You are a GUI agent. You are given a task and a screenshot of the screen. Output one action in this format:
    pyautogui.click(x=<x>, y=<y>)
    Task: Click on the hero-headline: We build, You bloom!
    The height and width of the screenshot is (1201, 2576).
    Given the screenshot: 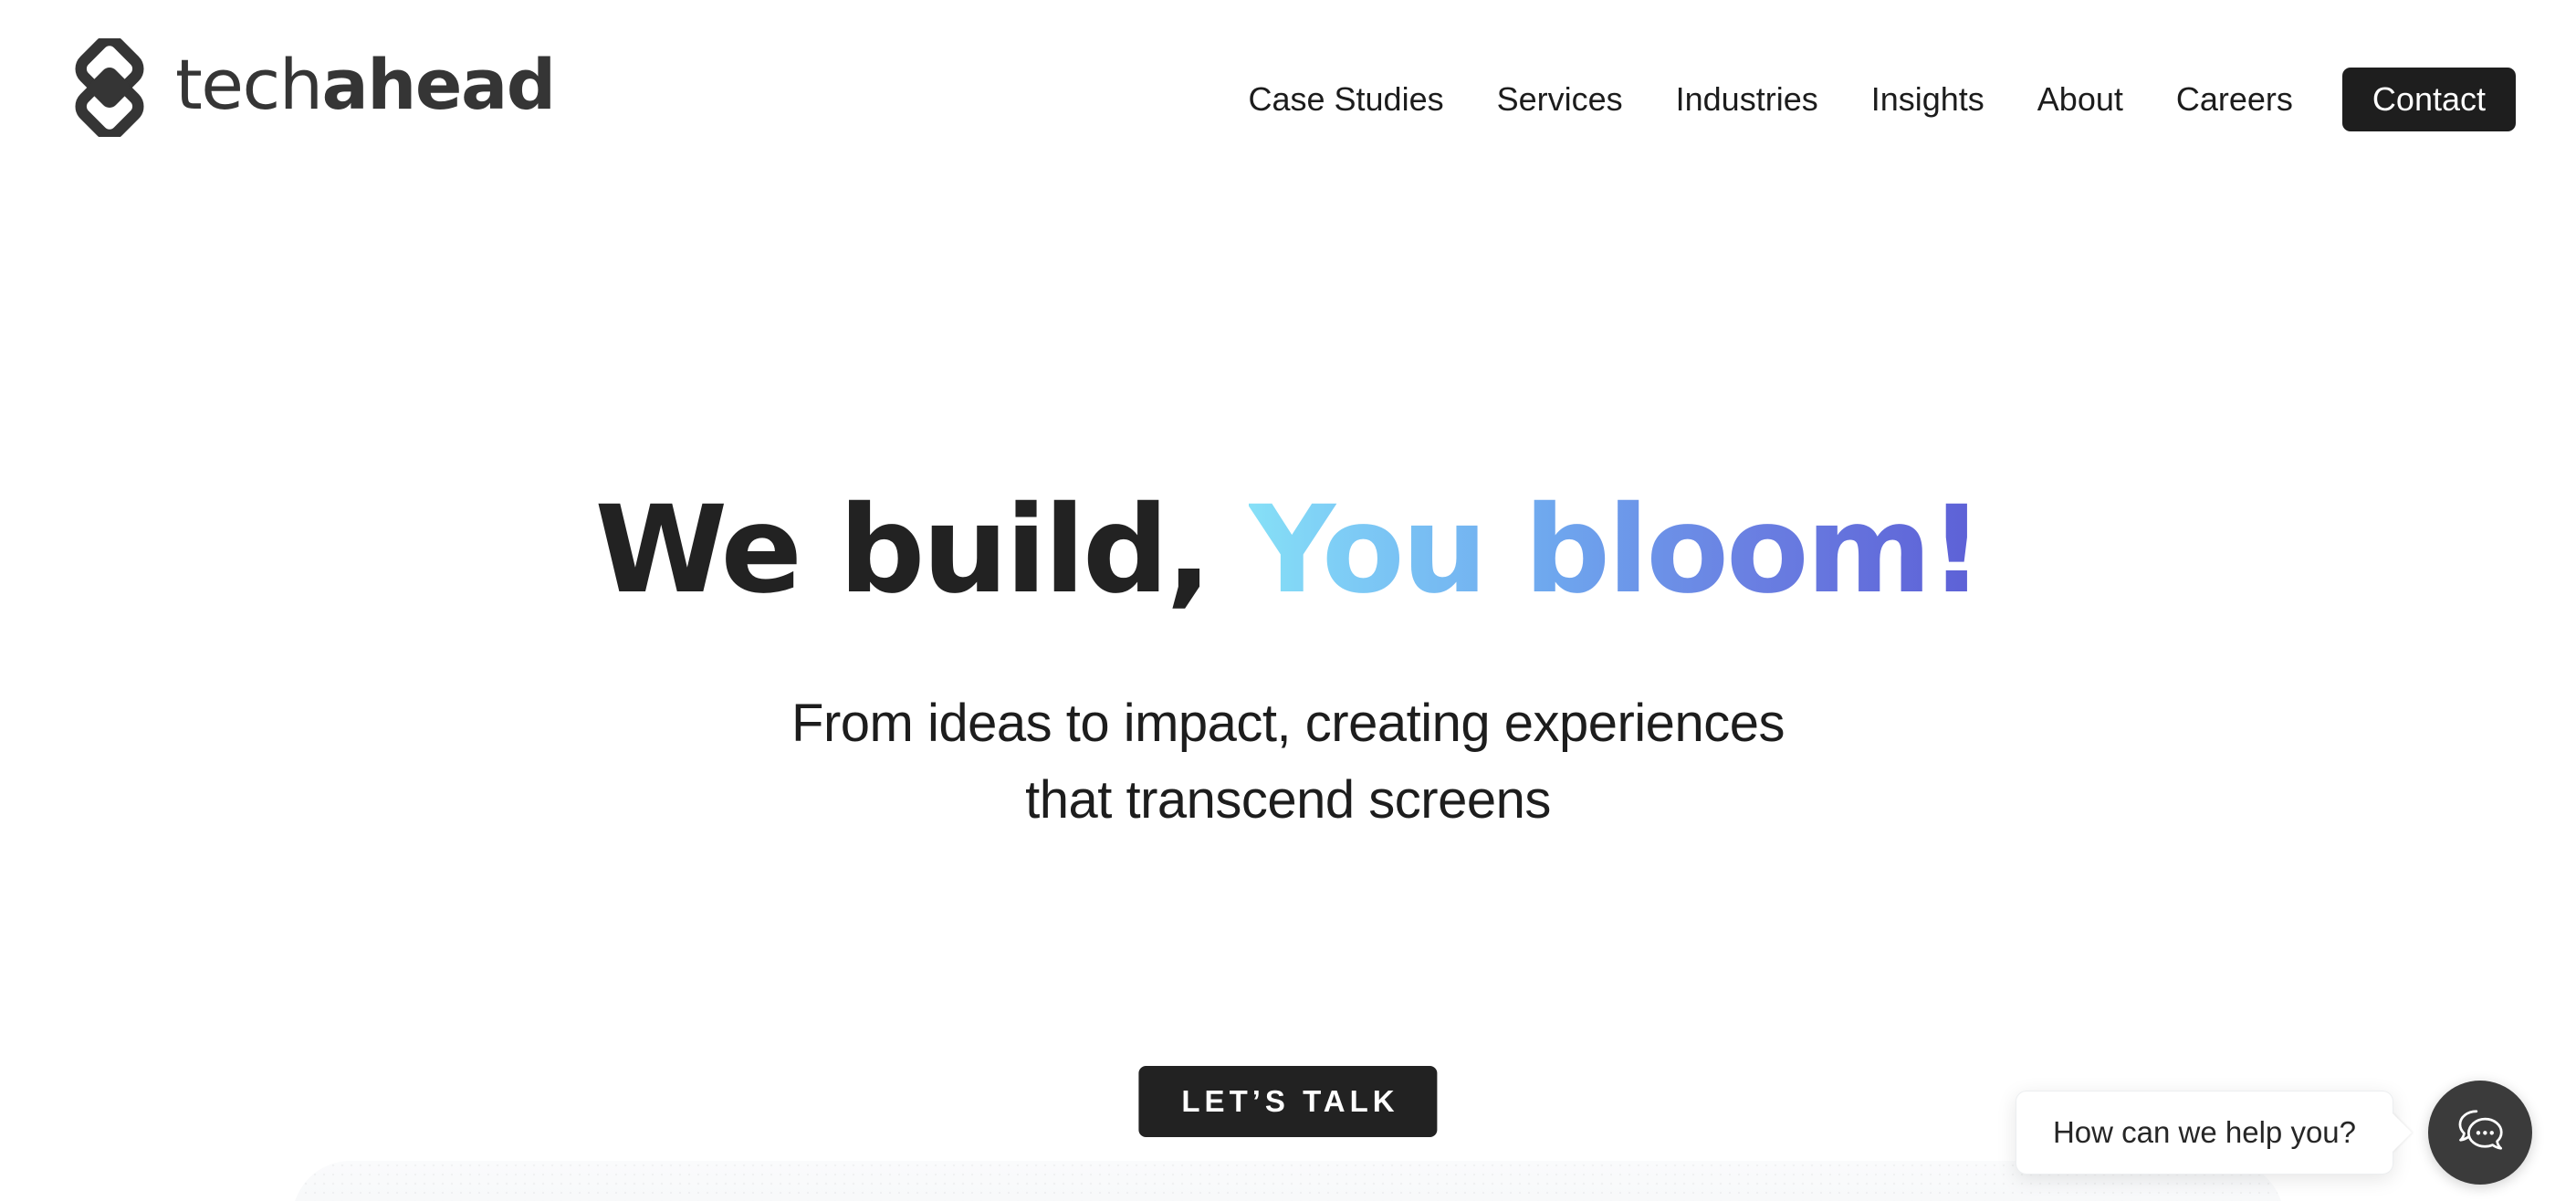 What is the action you would take?
    pyautogui.click(x=1288, y=551)
    